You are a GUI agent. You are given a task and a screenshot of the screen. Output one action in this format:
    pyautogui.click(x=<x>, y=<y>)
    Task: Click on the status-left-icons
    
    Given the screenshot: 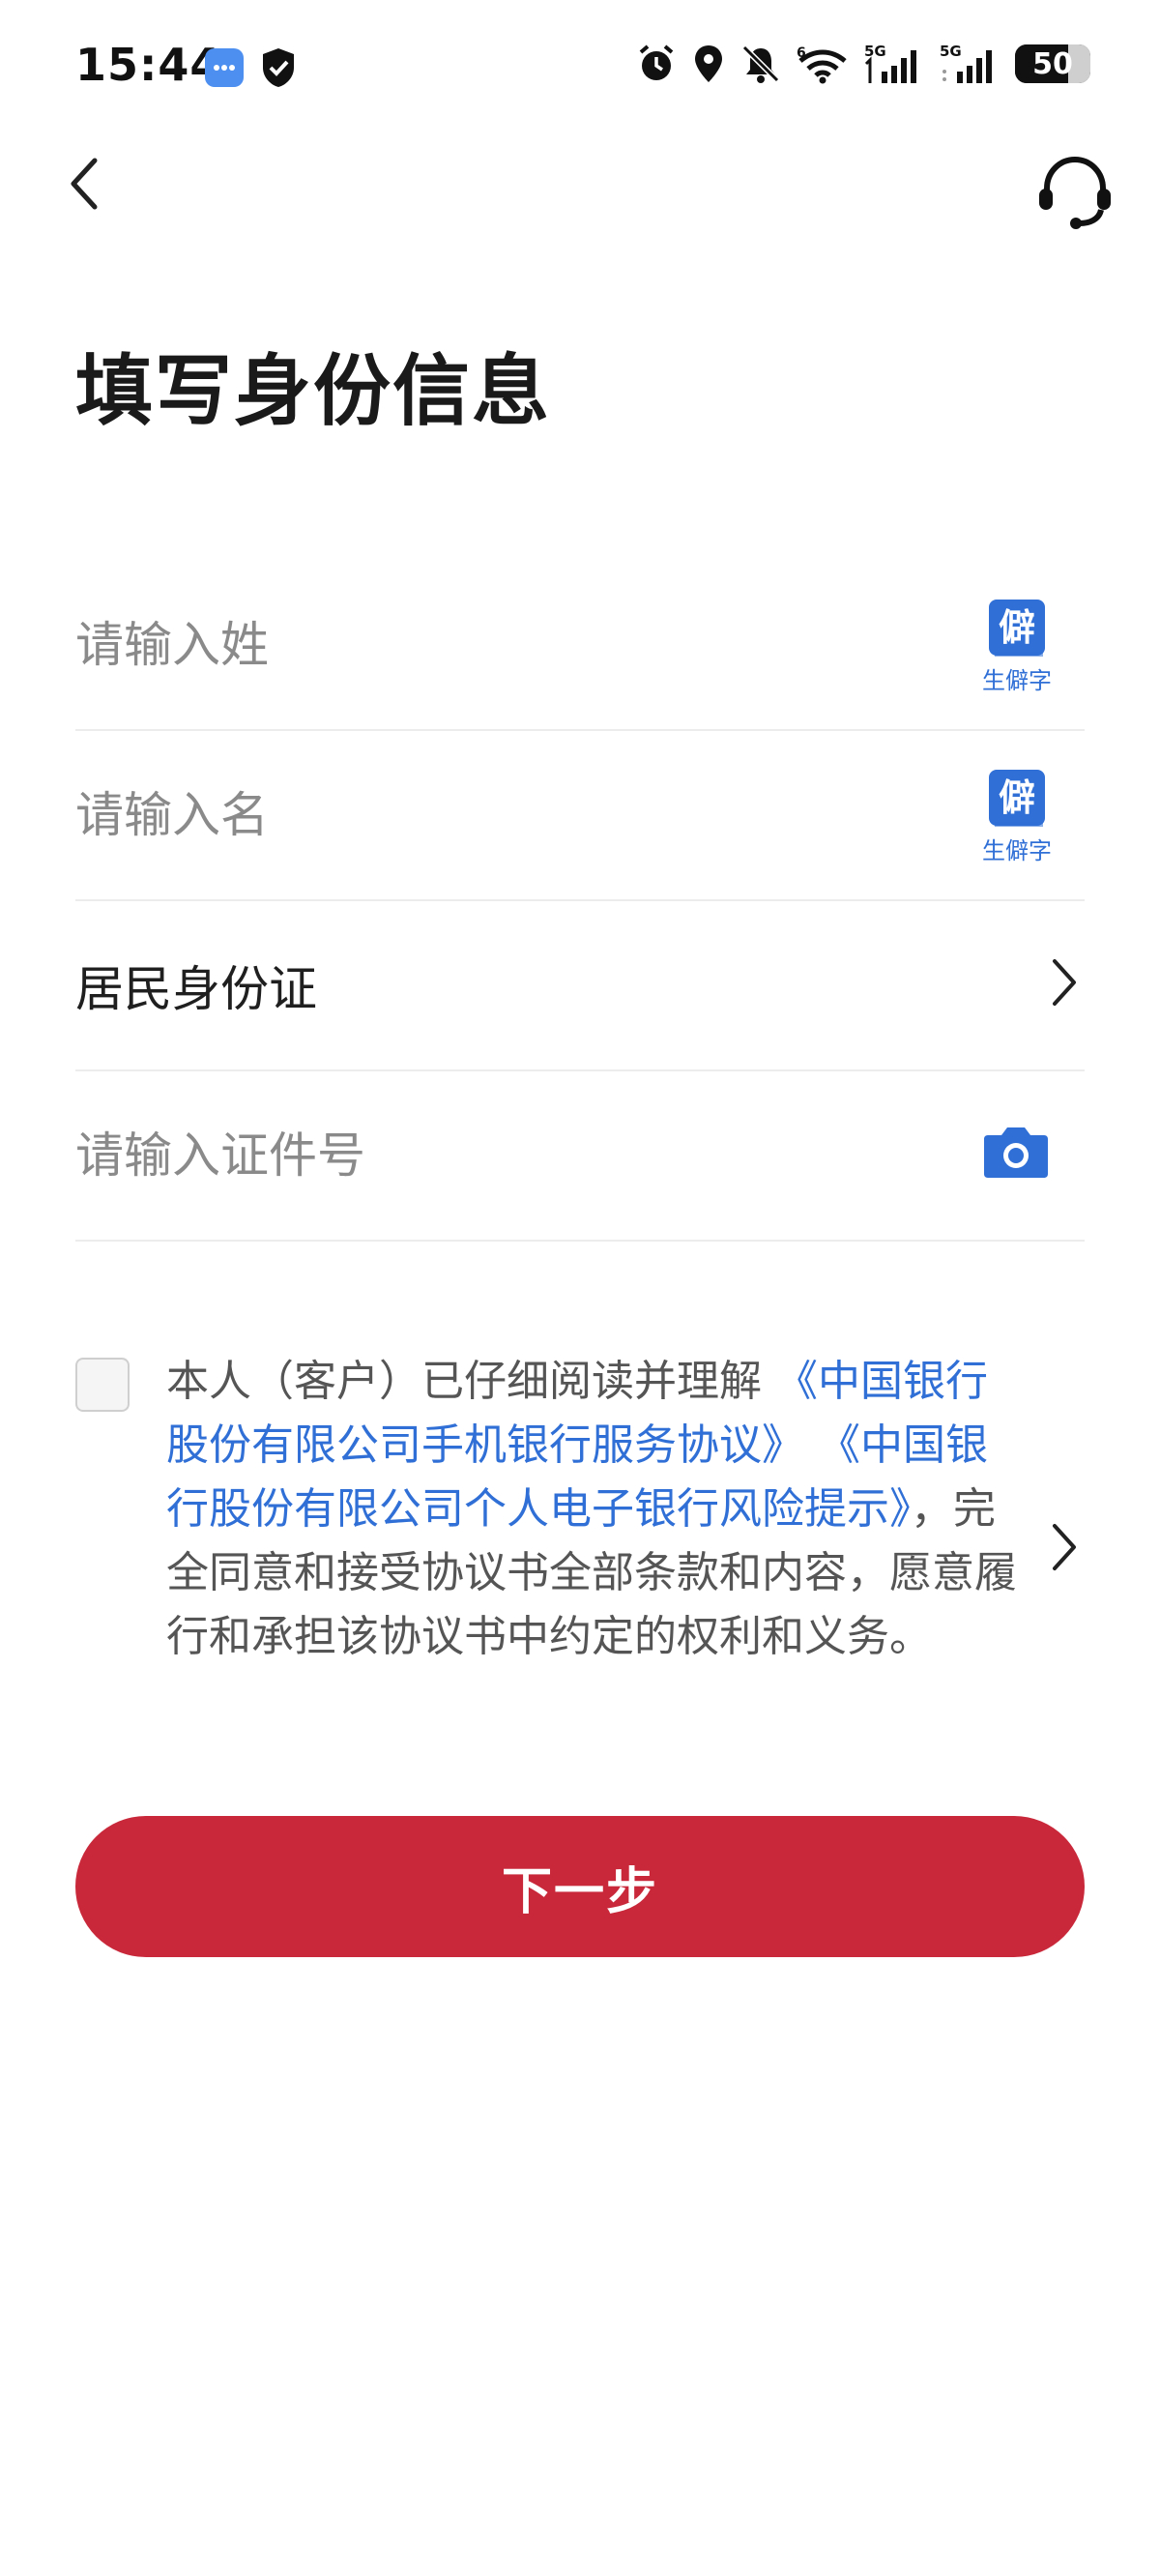 What is the action you would take?
    pyautogui.click(x=251, y=67)
    